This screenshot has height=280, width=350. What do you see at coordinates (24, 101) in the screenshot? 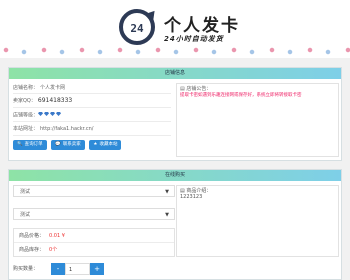
I see `seller-qq-label: 卖家QQ：` at bounding box center [24, 101].